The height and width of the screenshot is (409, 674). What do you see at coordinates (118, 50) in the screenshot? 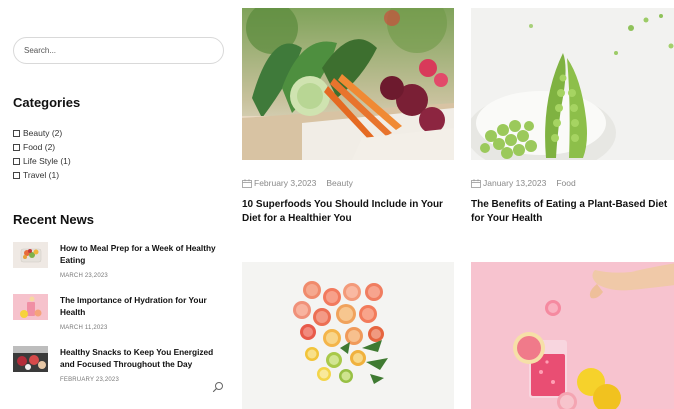
I see `search-input` at bounding box center [118, 50].